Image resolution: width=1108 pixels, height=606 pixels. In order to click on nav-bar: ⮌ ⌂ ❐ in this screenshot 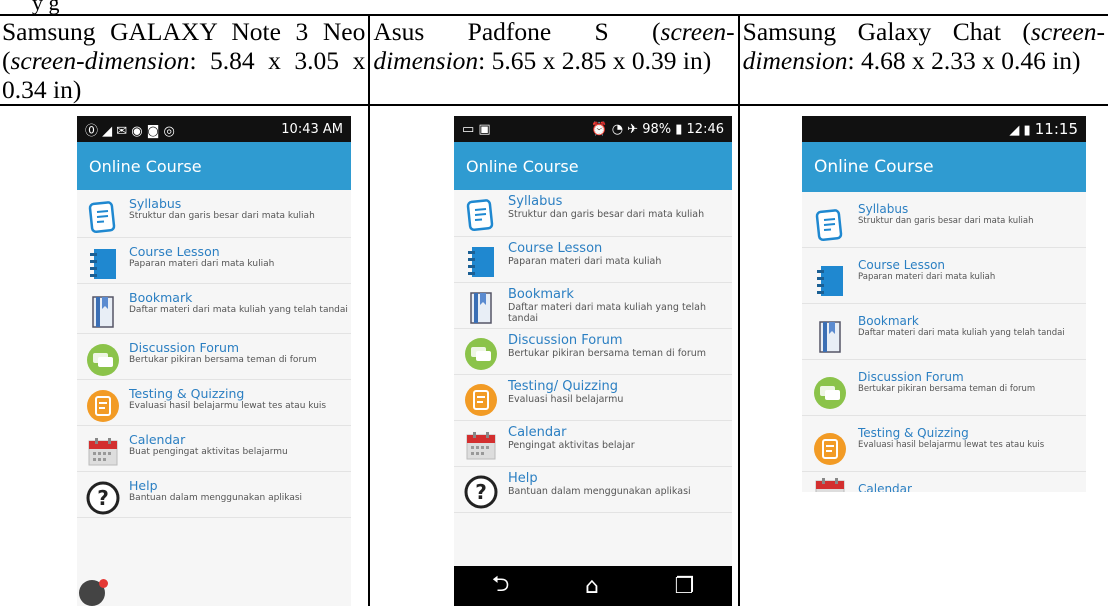, I will do `click(593, 586)`.